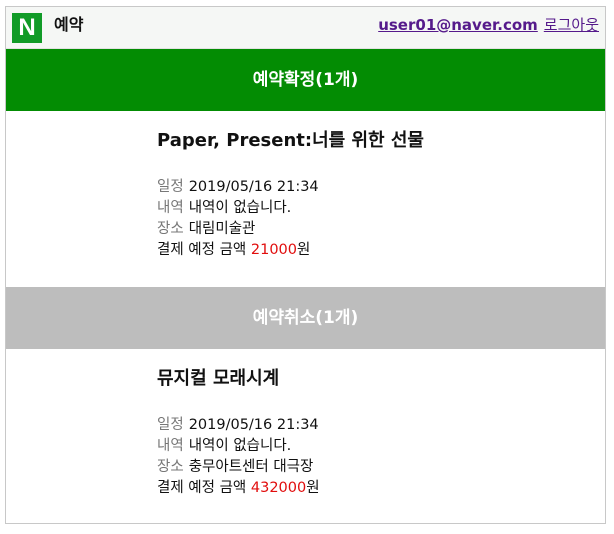 The height and width of the screenshot is (534, 614). Describe the element at coordinates (278, 488) in the screenshot. I see `payment-amount: 432000` at that location.